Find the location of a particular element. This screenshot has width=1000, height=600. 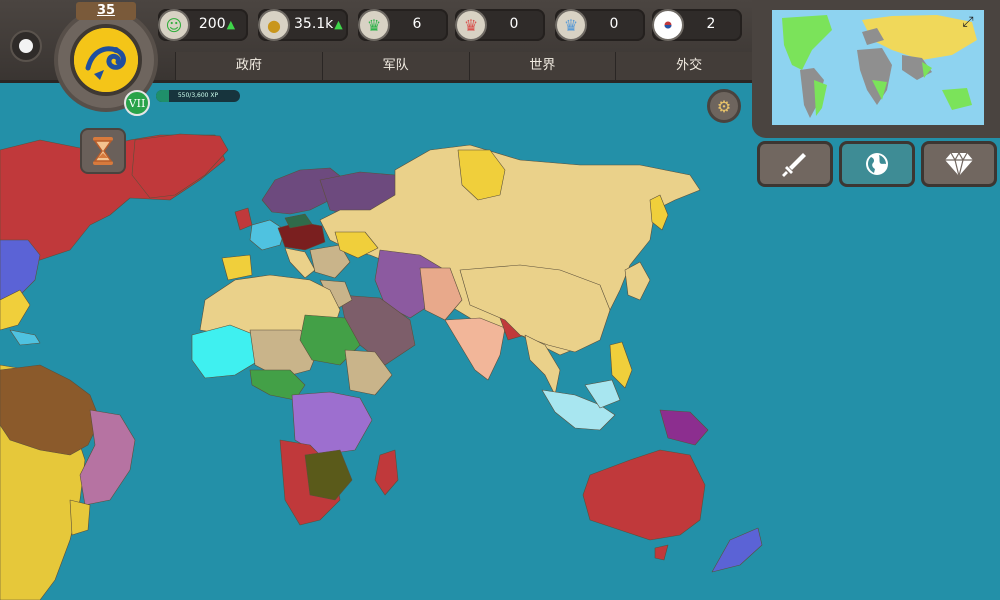

diamond-button is located at coordinates (959, 164).